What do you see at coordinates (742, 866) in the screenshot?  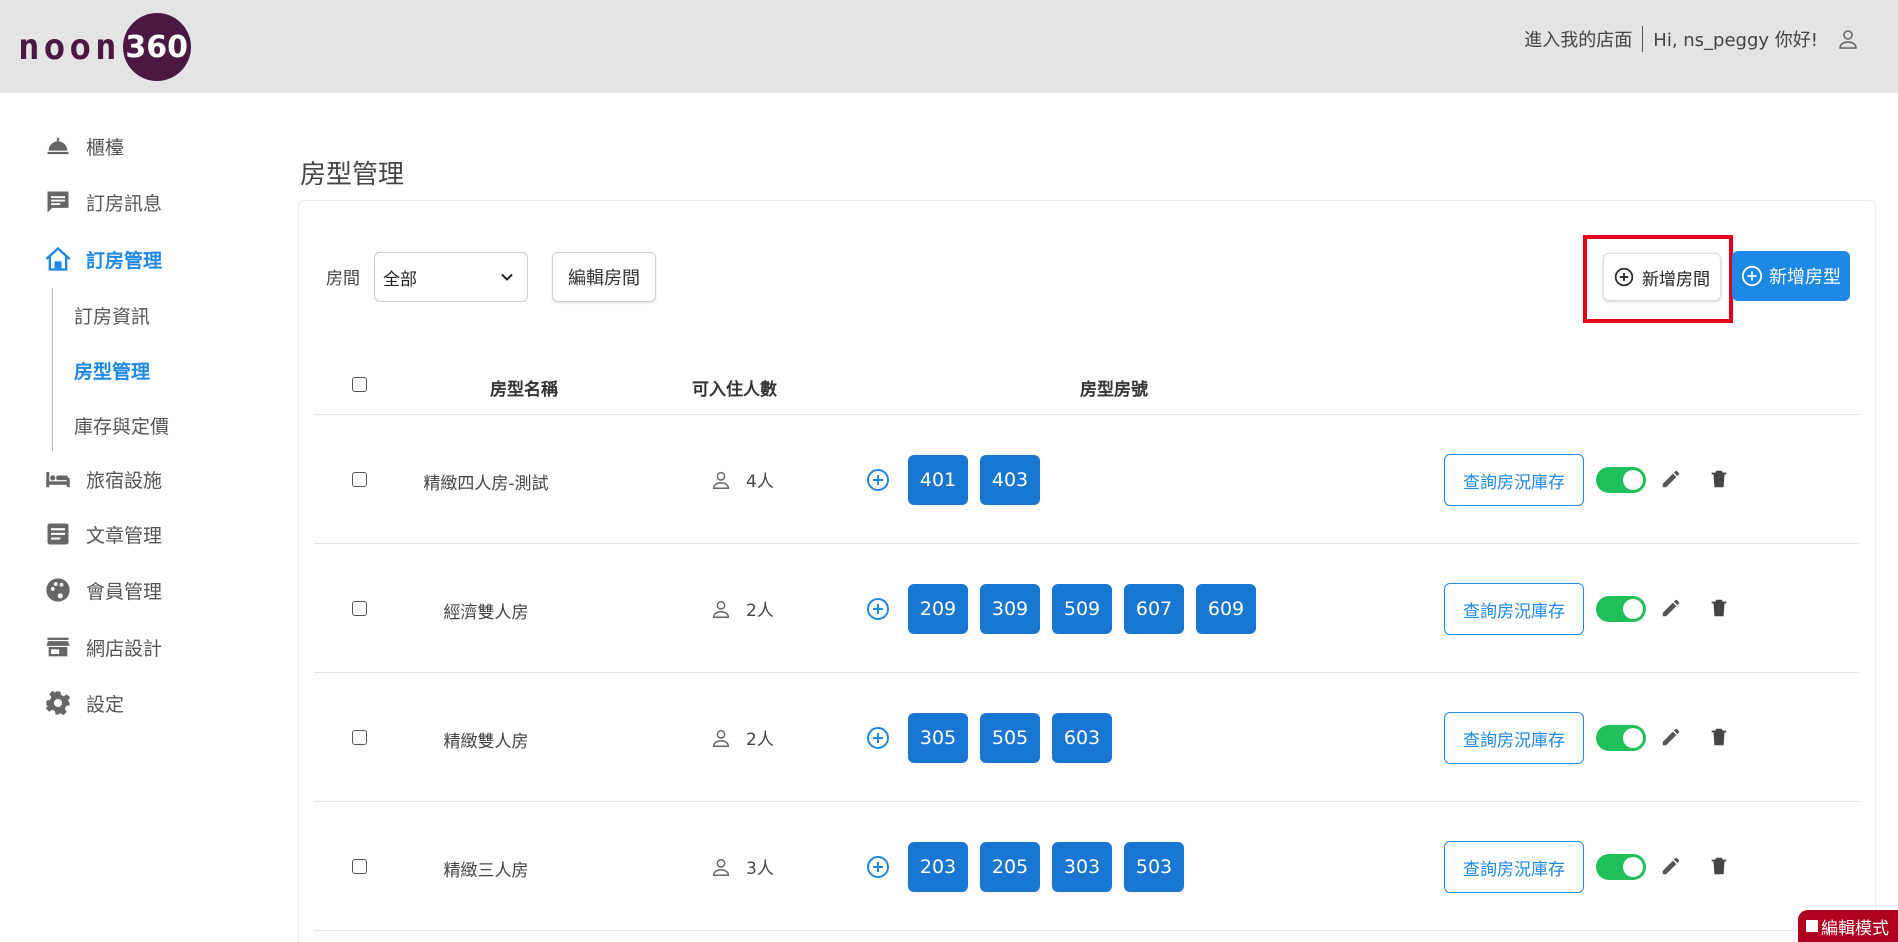 I see `capacity: 3人` at bounding box center [742, 866].